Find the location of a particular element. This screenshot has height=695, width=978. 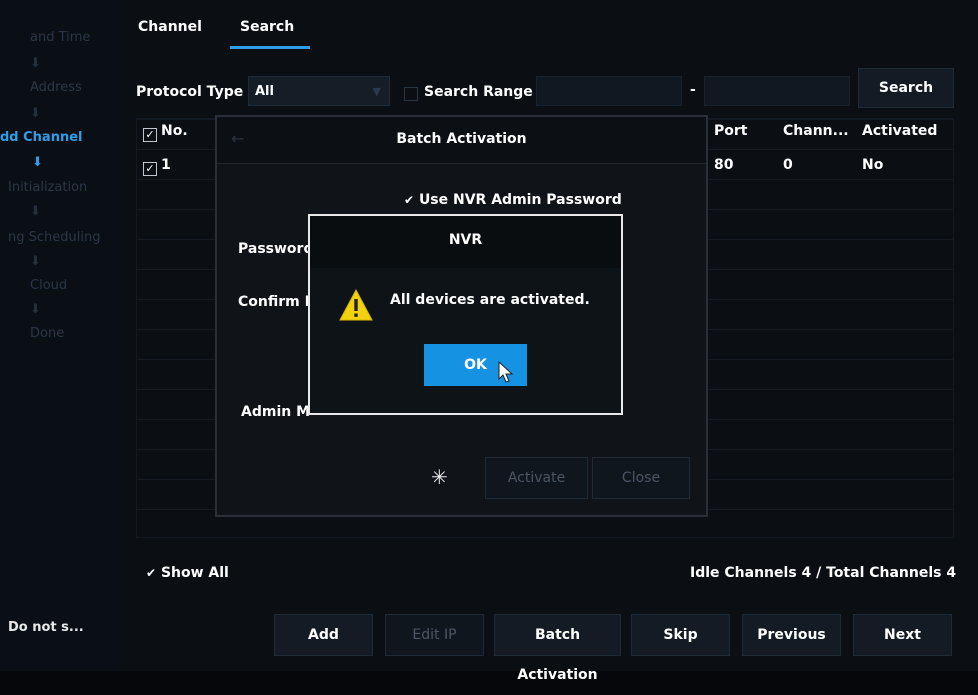

select-all-checkbox: ✓ is located at coordinates (150, 133).